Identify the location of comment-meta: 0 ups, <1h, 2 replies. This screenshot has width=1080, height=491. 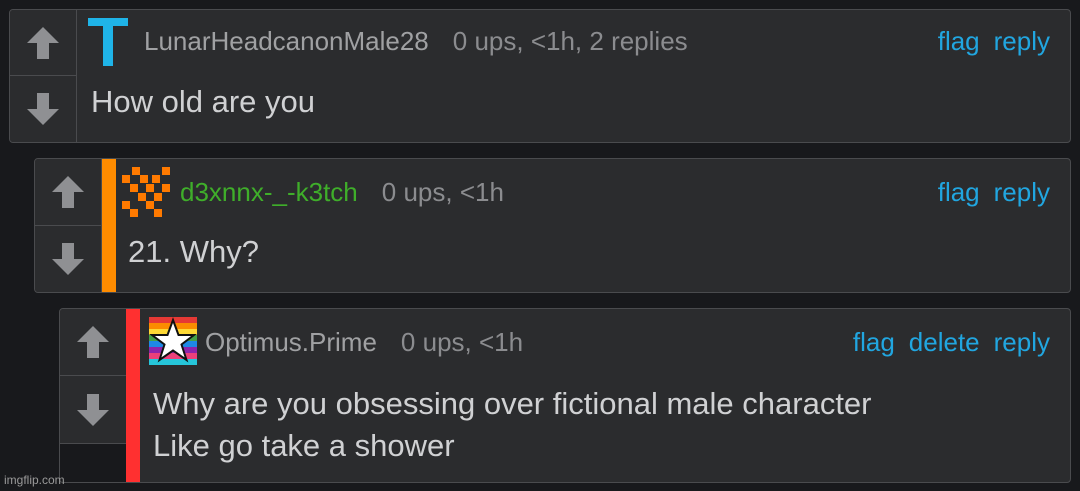
(570, 41).